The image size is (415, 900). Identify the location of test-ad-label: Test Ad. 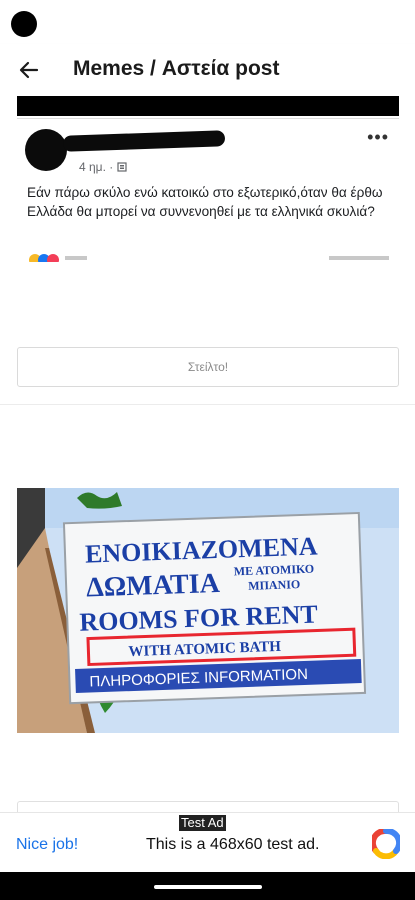
(202, 823).